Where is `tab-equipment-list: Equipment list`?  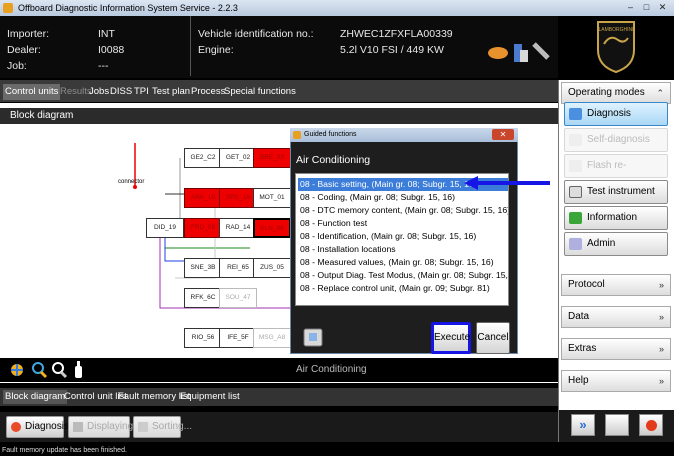
tab-equipment-list: Equipment list is located at coordinates (210, 397).